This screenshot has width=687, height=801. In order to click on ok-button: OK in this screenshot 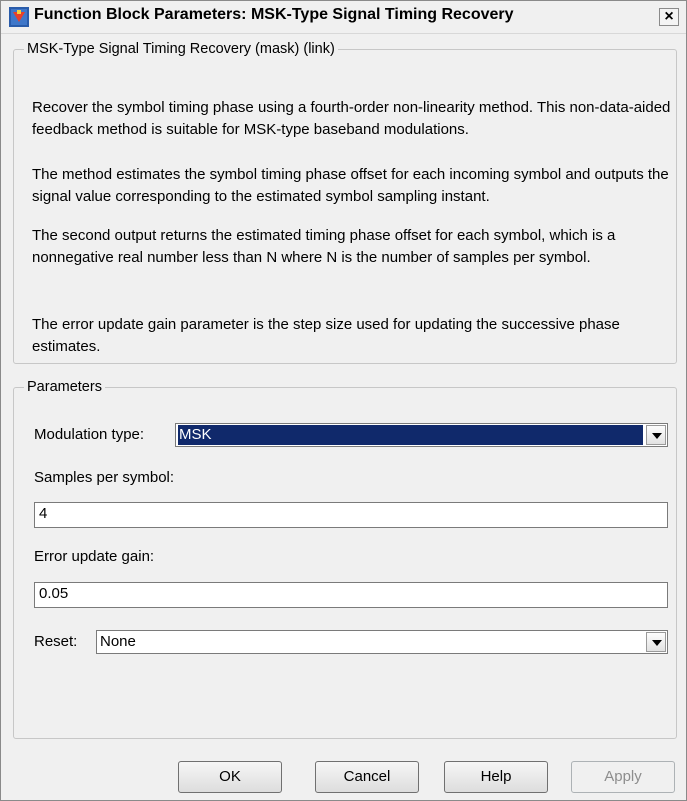, I will do `click(230, 777)`.